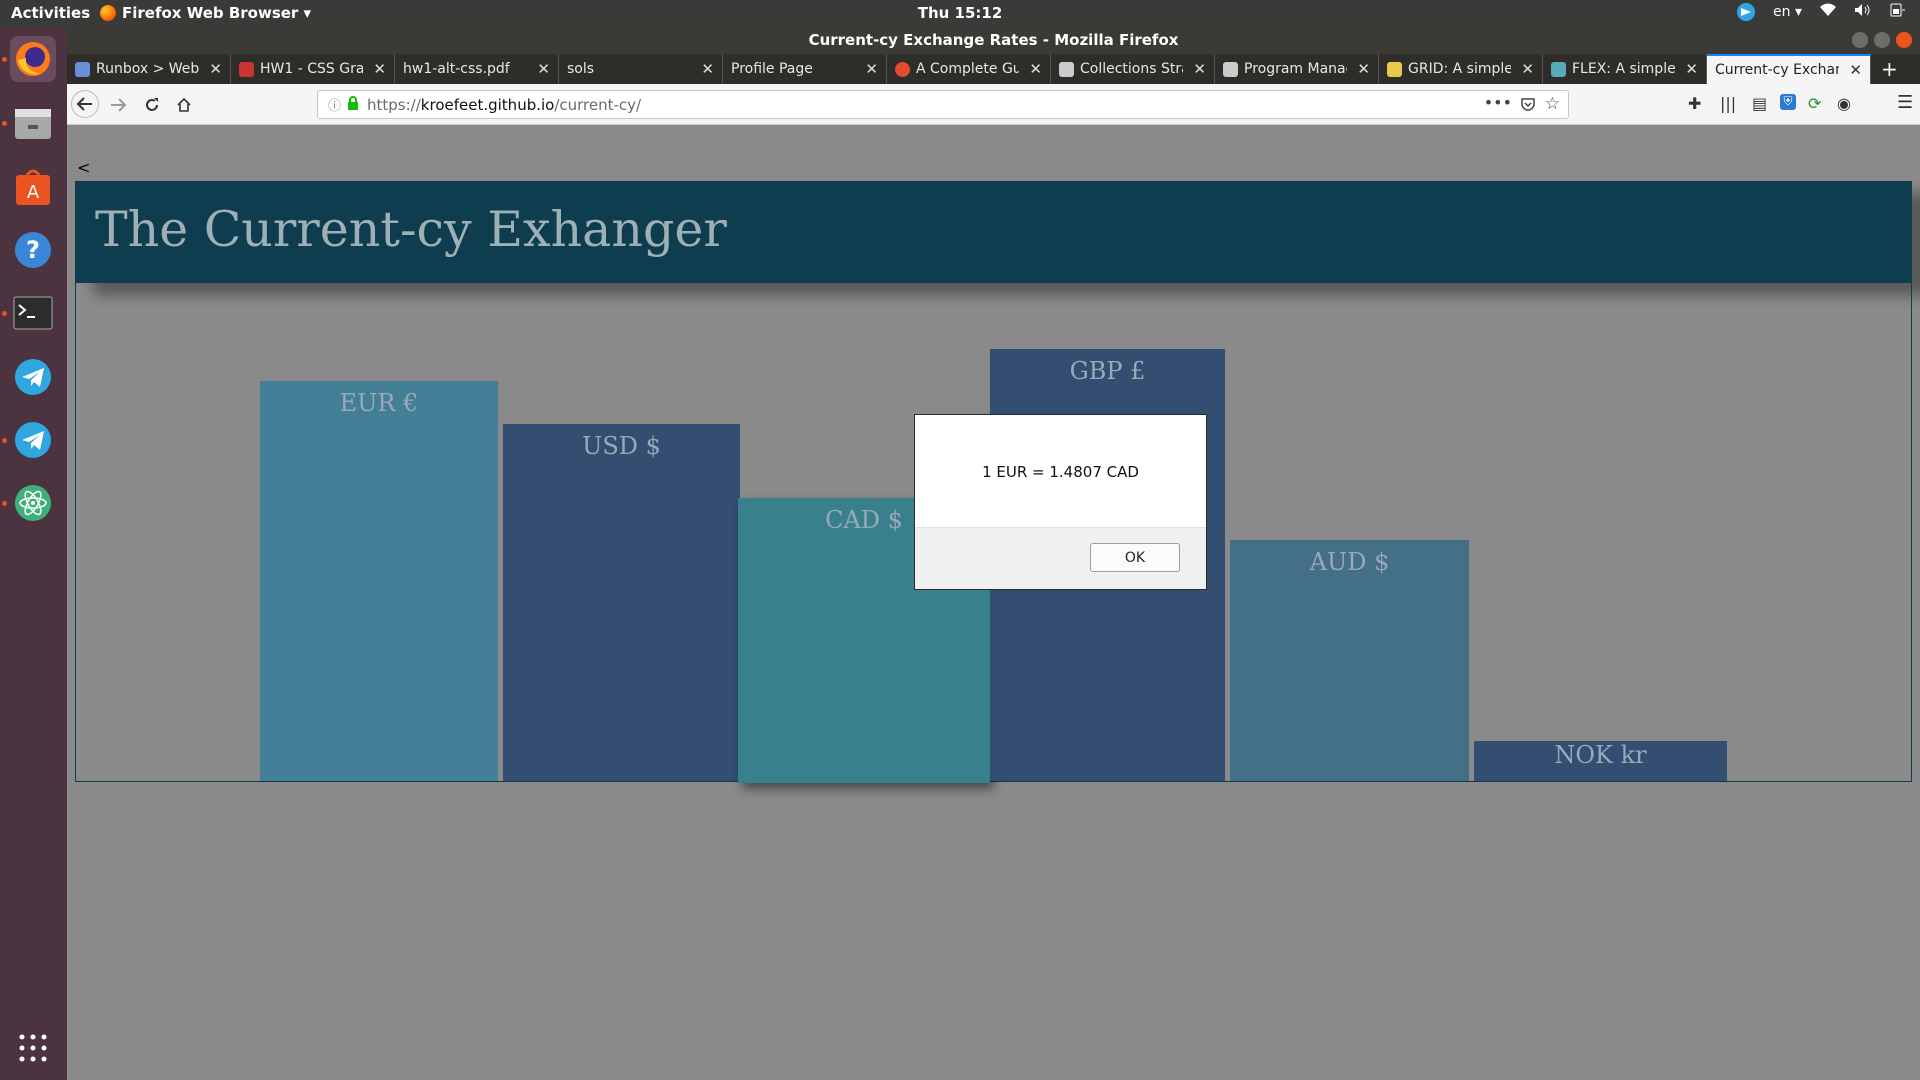 The image size is (1920, 1080). I want to click on new-tab-button: +, so click(1889, 69).